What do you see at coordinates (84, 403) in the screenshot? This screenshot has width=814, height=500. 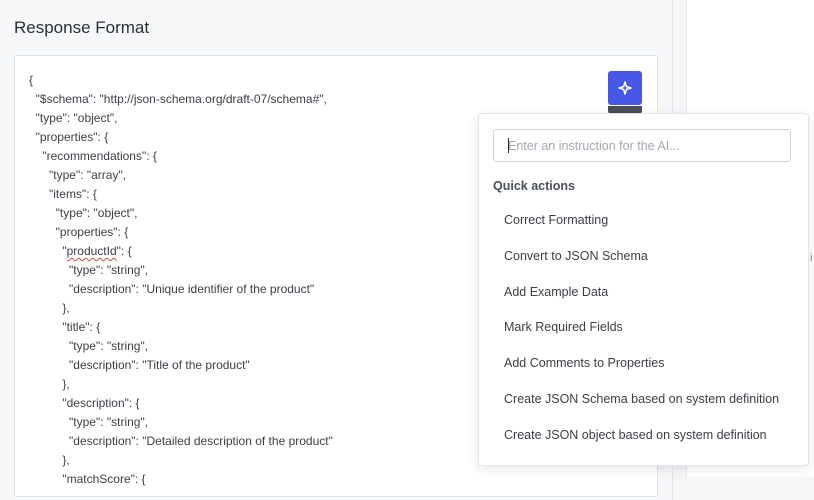 I see `code-line: "description": {` at bounding box center [84, 403].